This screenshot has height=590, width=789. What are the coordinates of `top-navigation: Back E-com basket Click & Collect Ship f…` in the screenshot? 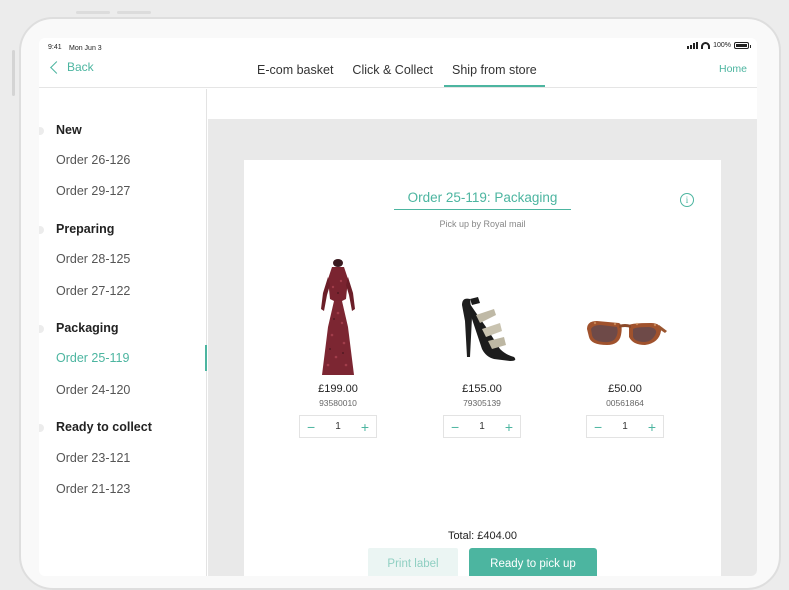 It's located at (398, 72).